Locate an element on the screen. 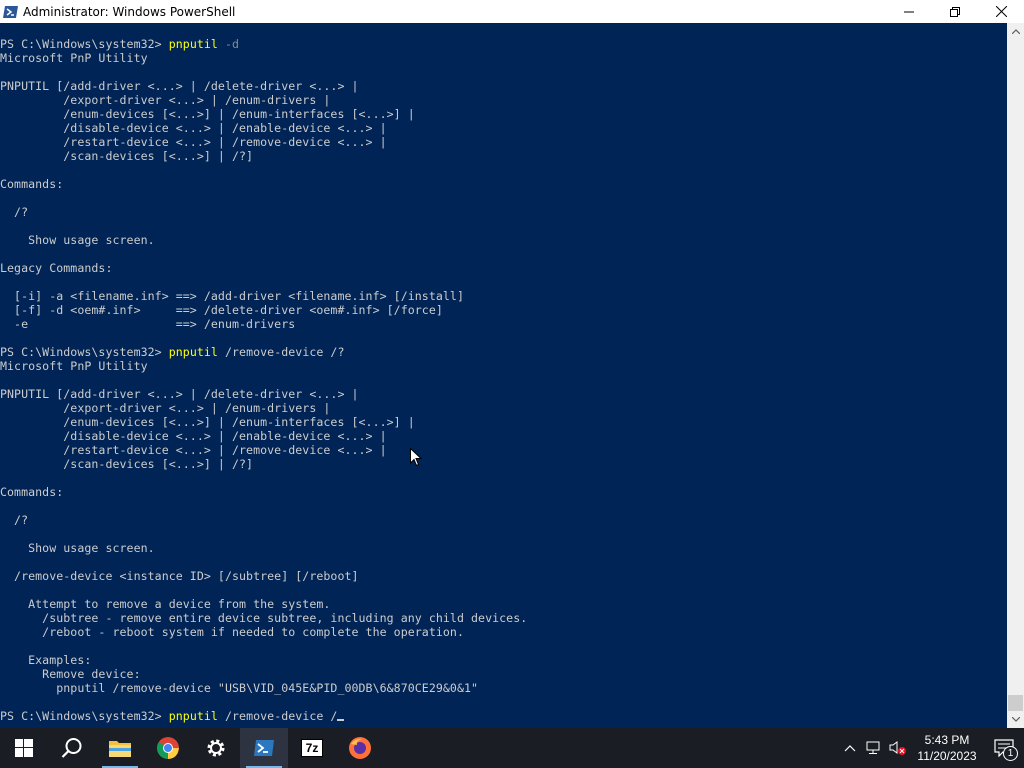 This screenshot has height=768, width=1024. windows-logo-icon is located at coordinates (24, 748).